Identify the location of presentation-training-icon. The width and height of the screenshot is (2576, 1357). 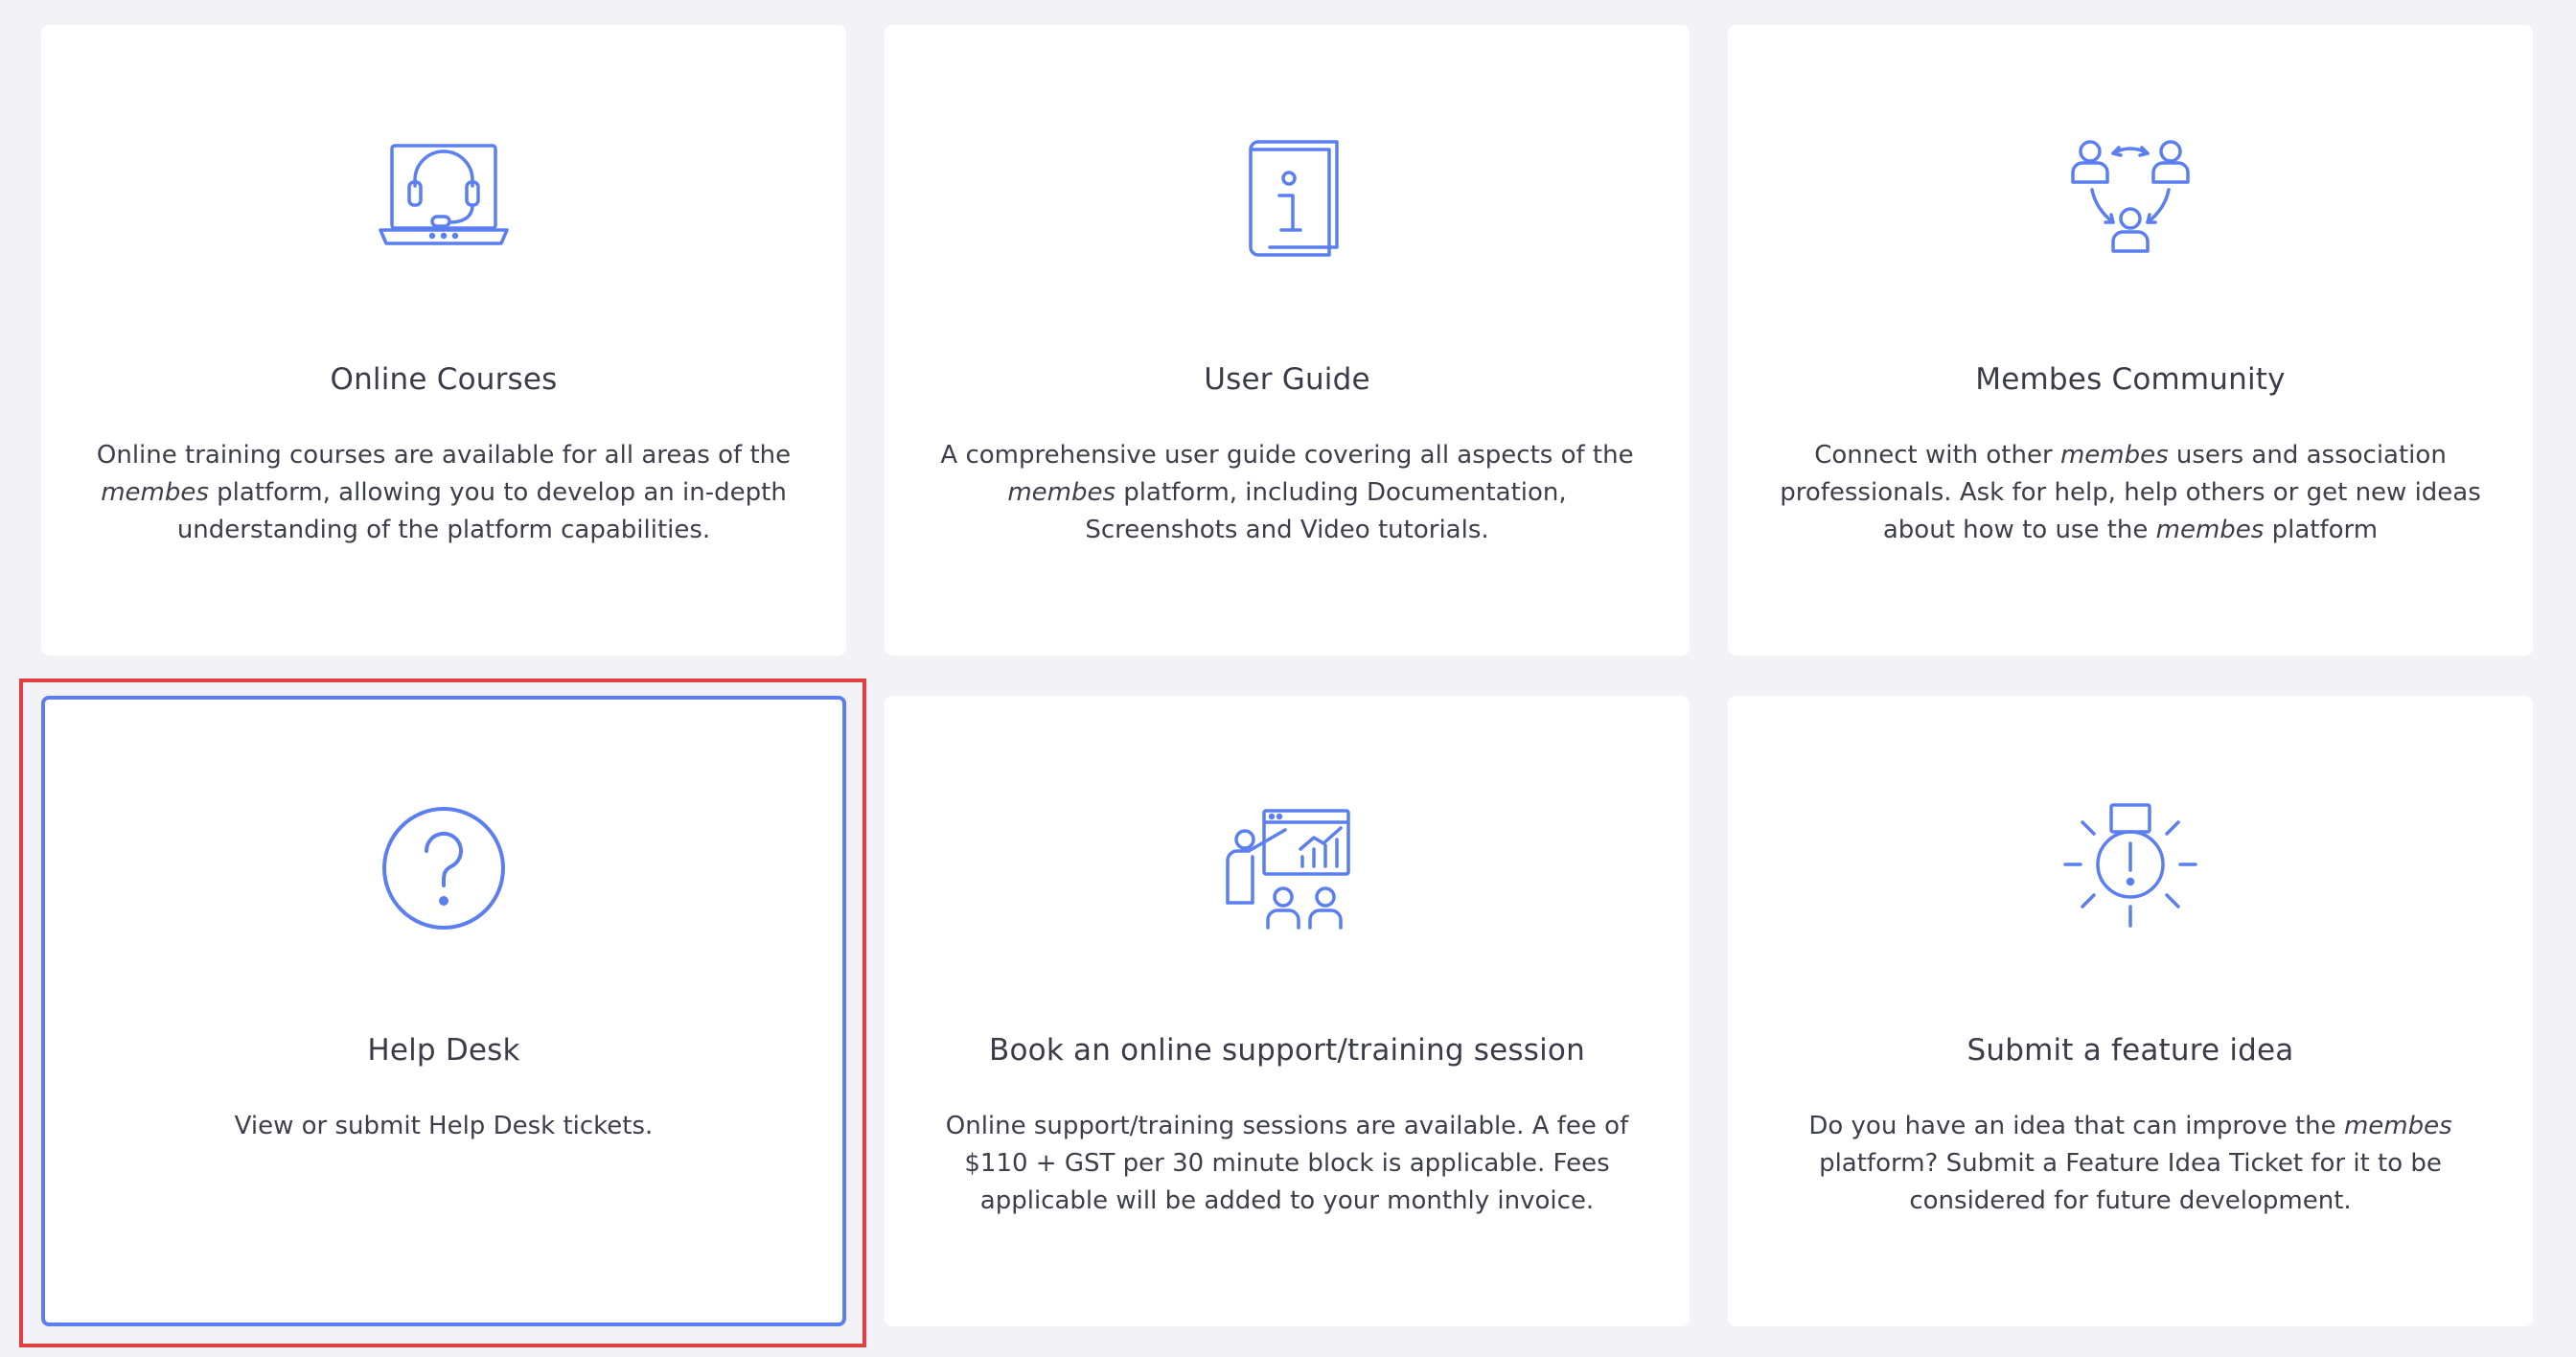
(1287, 868).